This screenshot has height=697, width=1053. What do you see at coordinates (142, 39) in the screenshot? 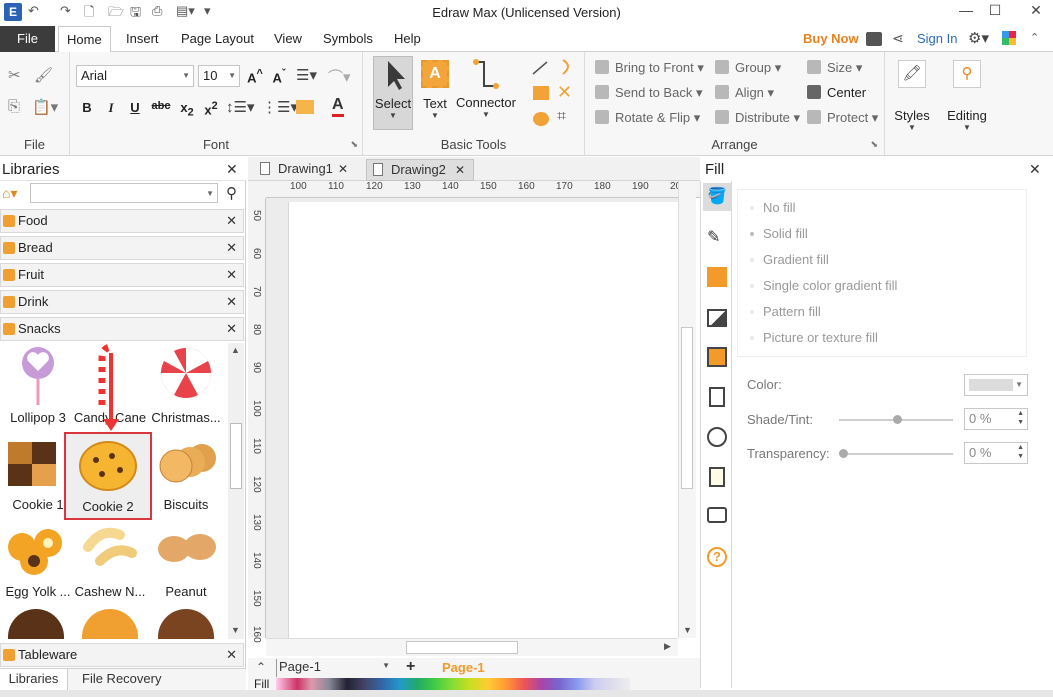
I see `tab-insert: Insert` at bounding box center [142, 39].